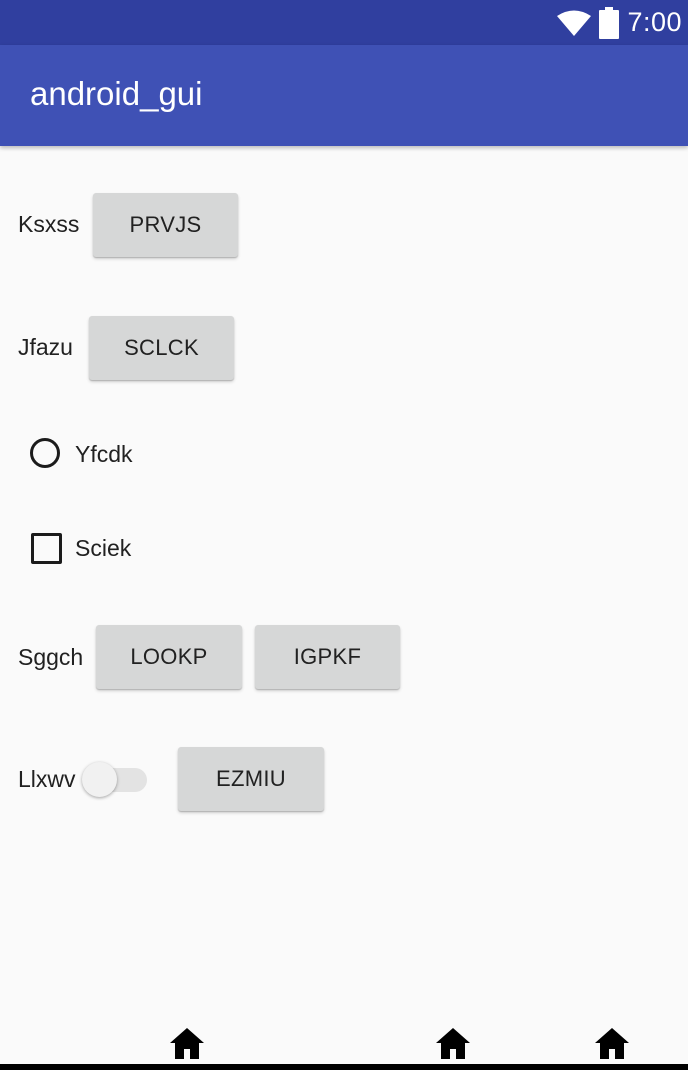 This screenshot has width=688, height=1070. I want to click on wifi-icon, so click(574, 23).